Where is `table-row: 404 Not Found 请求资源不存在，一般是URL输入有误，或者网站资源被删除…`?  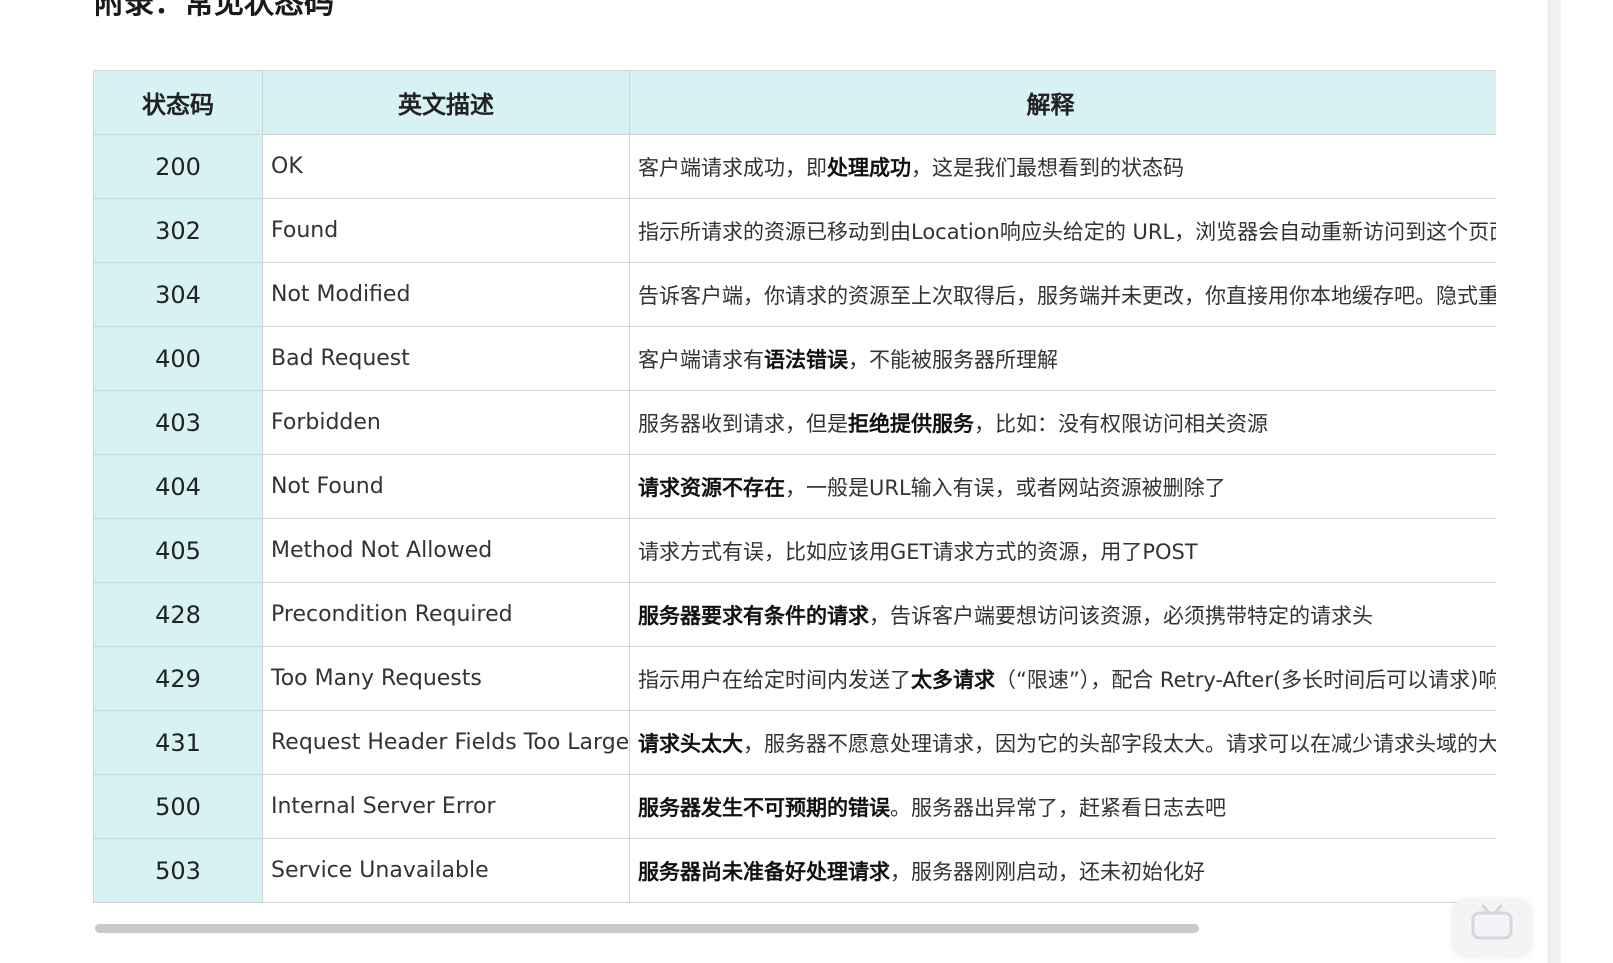
table-row: 404 Not Found 请求资源不存在，一般是URL输入有误，或者网站资源被删除… is located at coordinates (794, 486).